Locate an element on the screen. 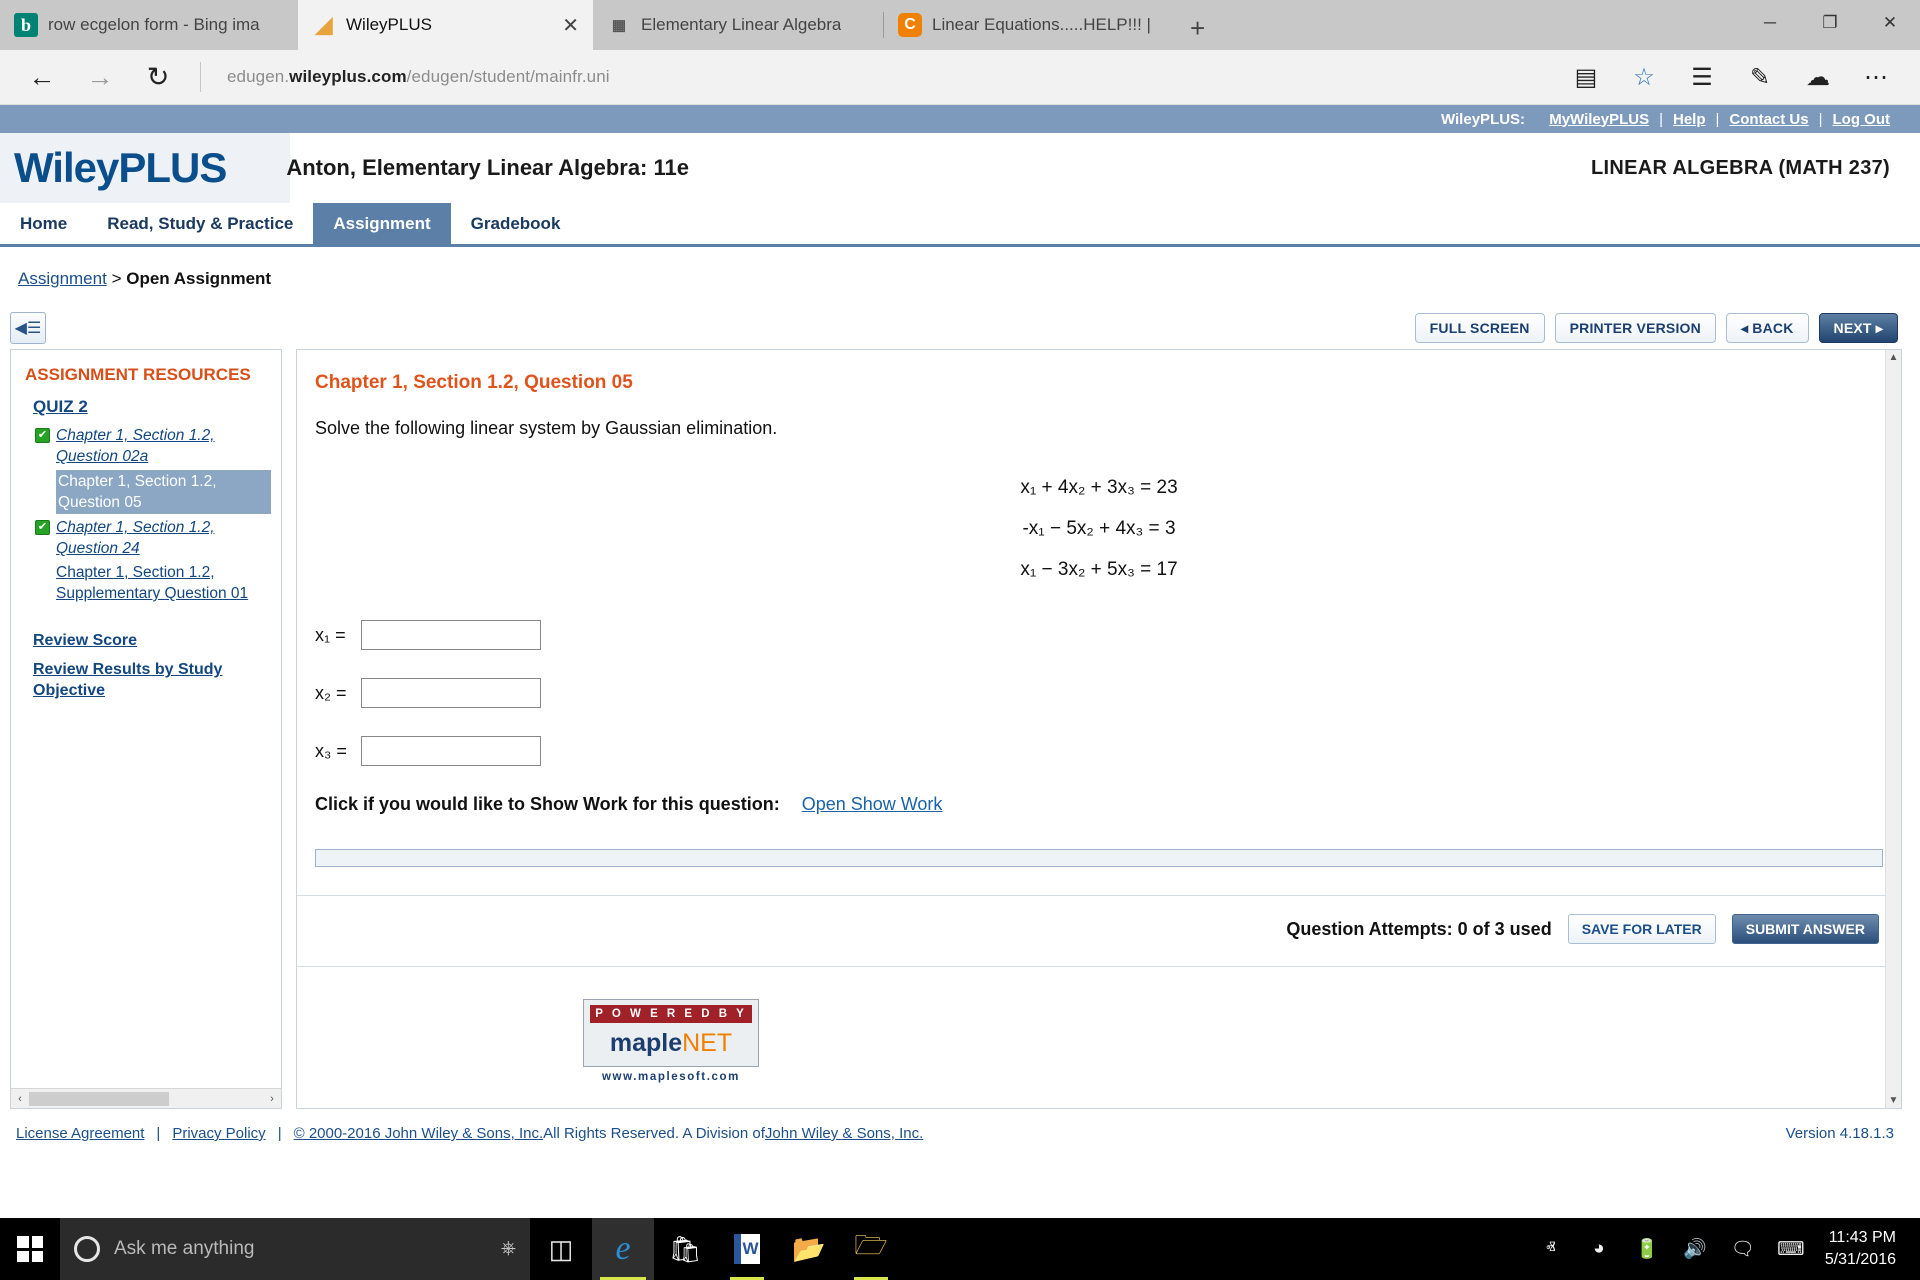  maple-wordmark: mapleNET is located at coordinates (671, 1042).